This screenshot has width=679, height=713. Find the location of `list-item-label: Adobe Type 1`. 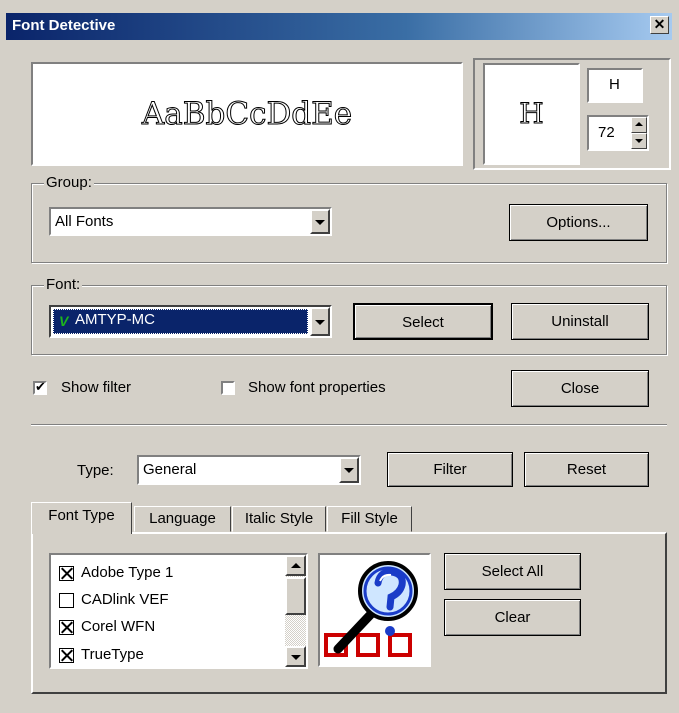

list-item-label: Adobe Type 1 is located at coordinates (127, 572).